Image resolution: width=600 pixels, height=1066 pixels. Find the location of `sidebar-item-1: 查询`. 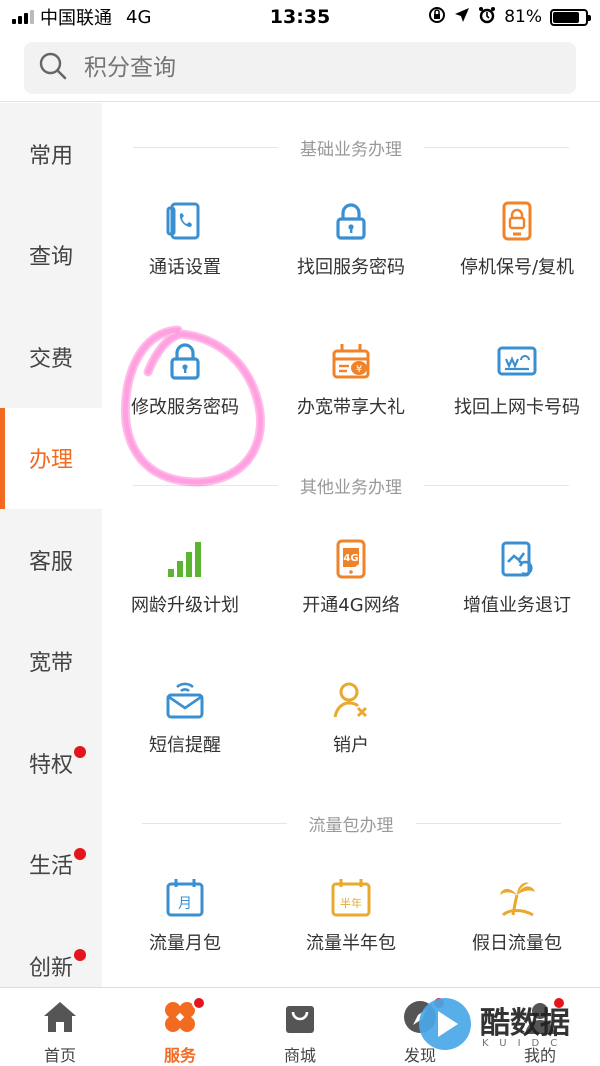

sidebar-item-1: 查询 is located at coordinates (51, 256).